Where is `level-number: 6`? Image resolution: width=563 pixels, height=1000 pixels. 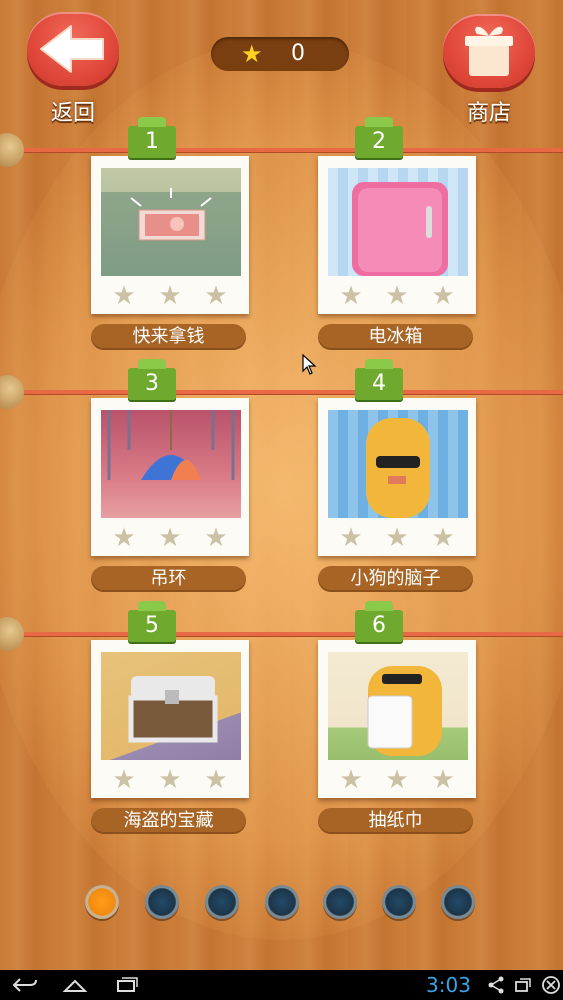
level-number: 6 is located at coordinates (379, 621).